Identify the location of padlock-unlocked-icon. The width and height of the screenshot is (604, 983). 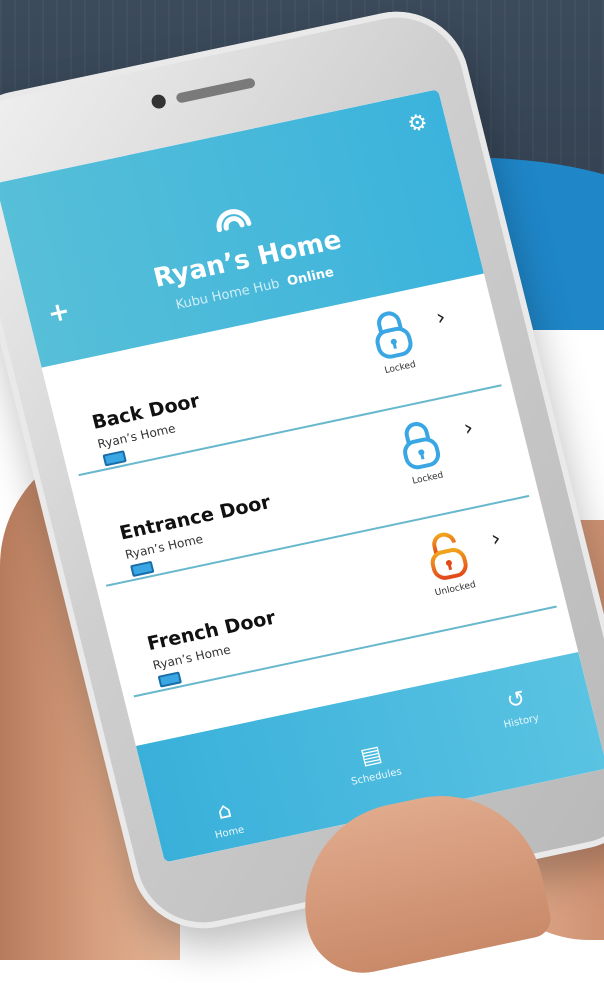
(447, 555).